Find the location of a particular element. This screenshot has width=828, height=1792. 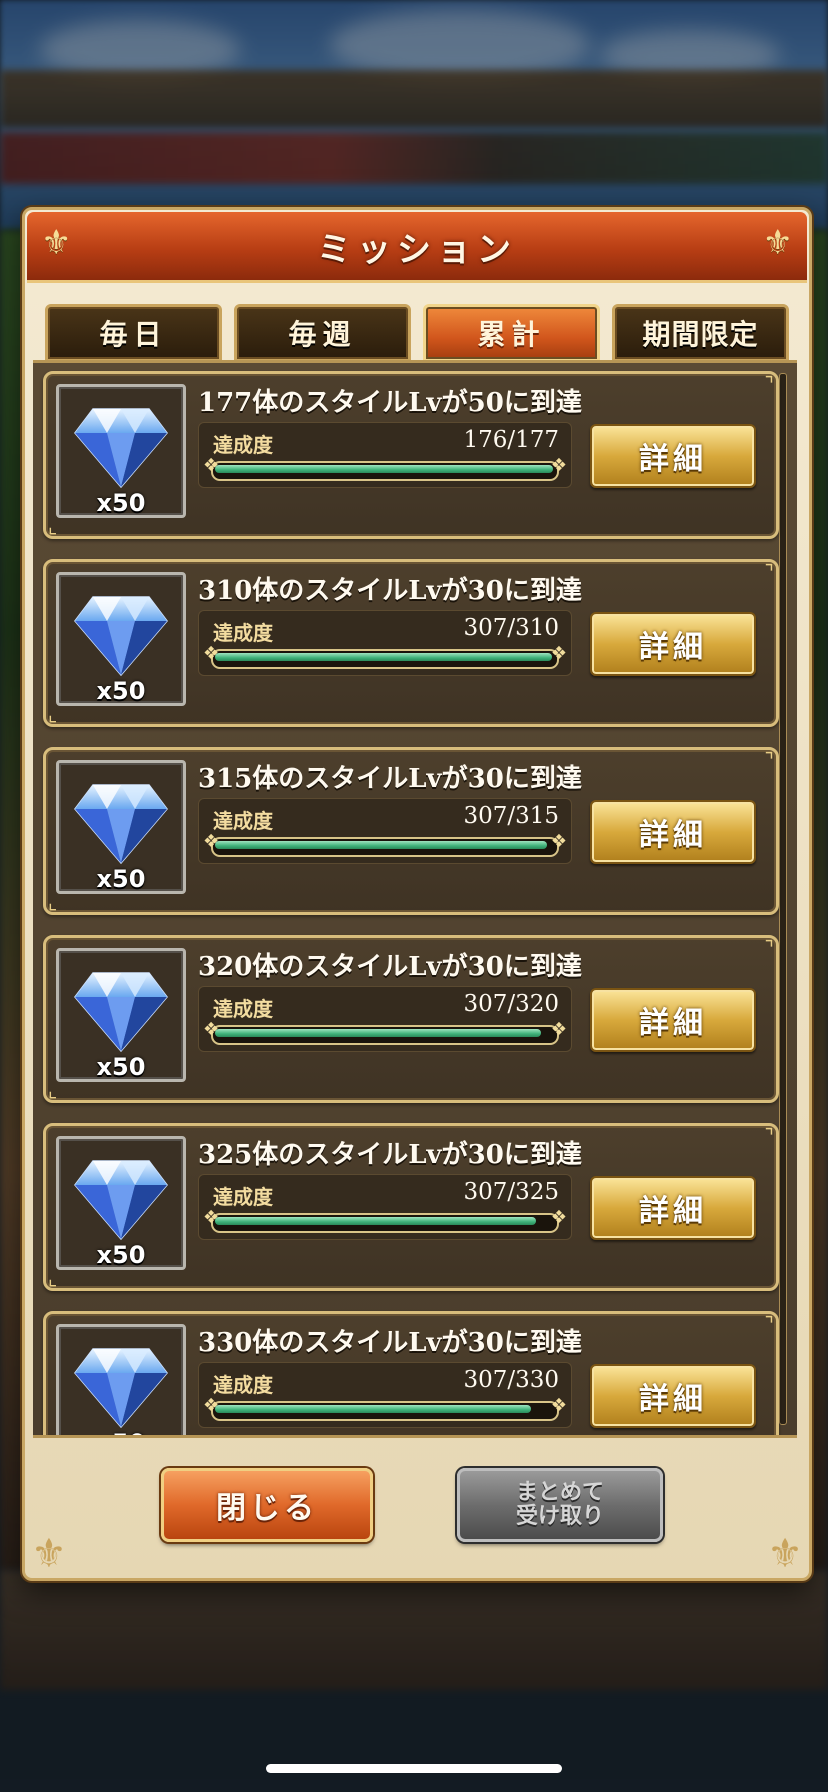

progress-value: 307/330 is located at coordinates (511, 1380).